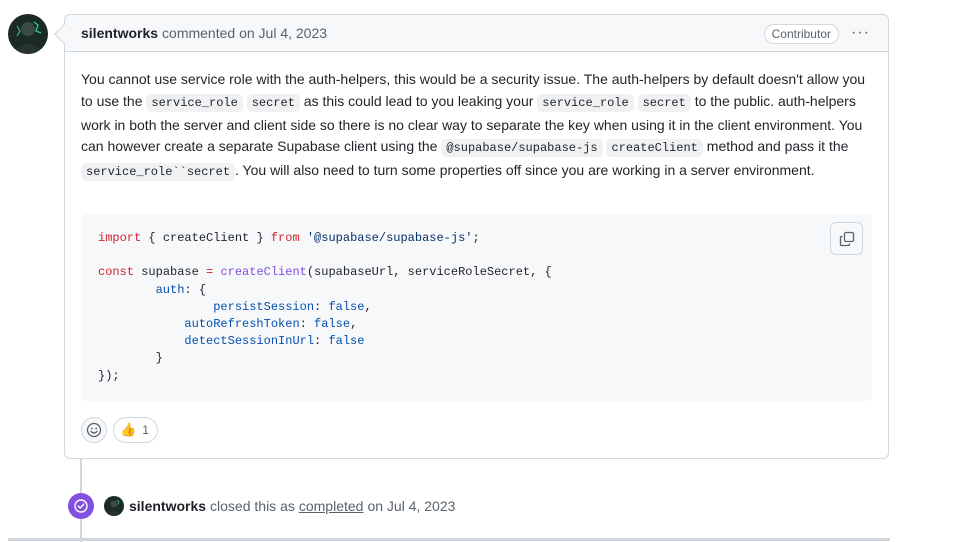  I want to click on inline-code: @supabase/supabase-js, so click(522, 148).